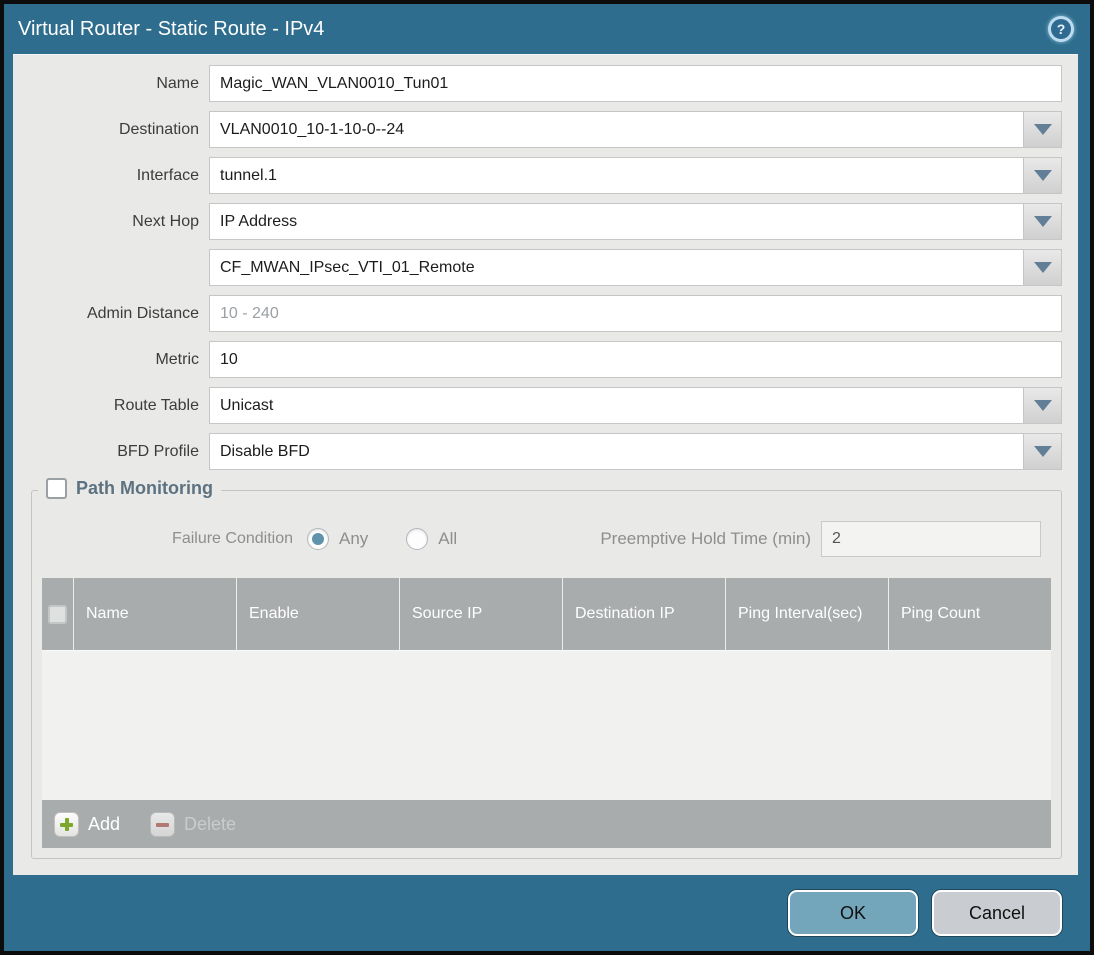  I want to click on route-table-row: Route Table, so click(545, 405).